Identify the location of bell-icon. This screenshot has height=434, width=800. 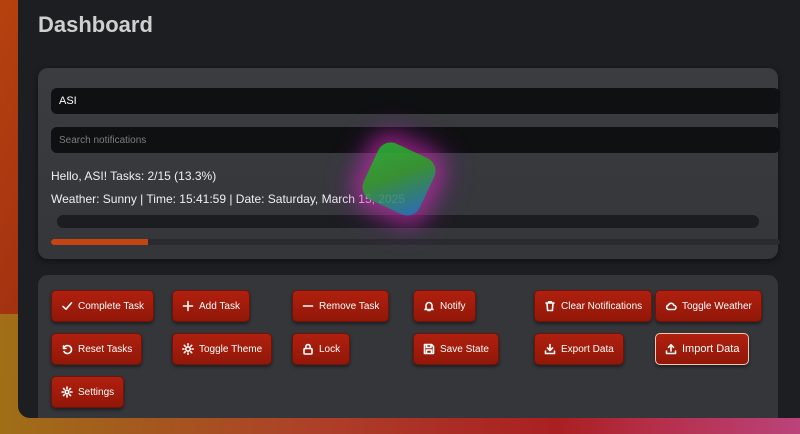
(429, 306).